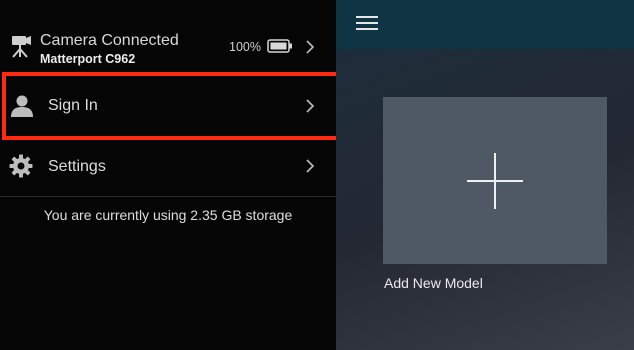 This screenshot has width=634, height=350. Describe the element at coordinates (21, 166) in the screenshot. I see `gear-icon` at that location.